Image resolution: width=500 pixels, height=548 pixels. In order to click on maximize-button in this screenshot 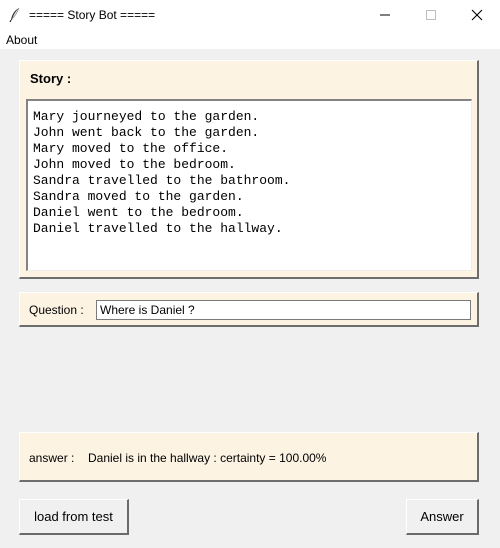, I will do `click(431, 15)`.